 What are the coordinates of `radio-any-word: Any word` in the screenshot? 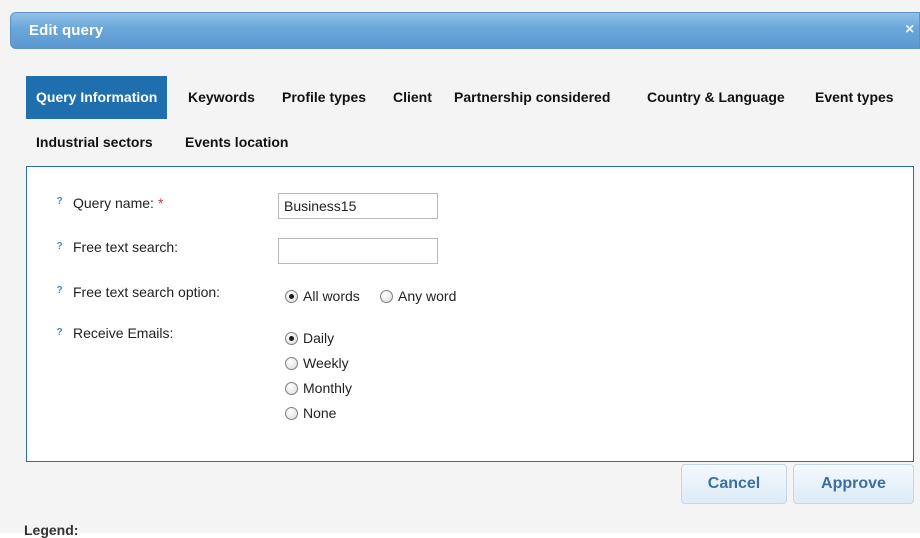 It's located at (418, 296).